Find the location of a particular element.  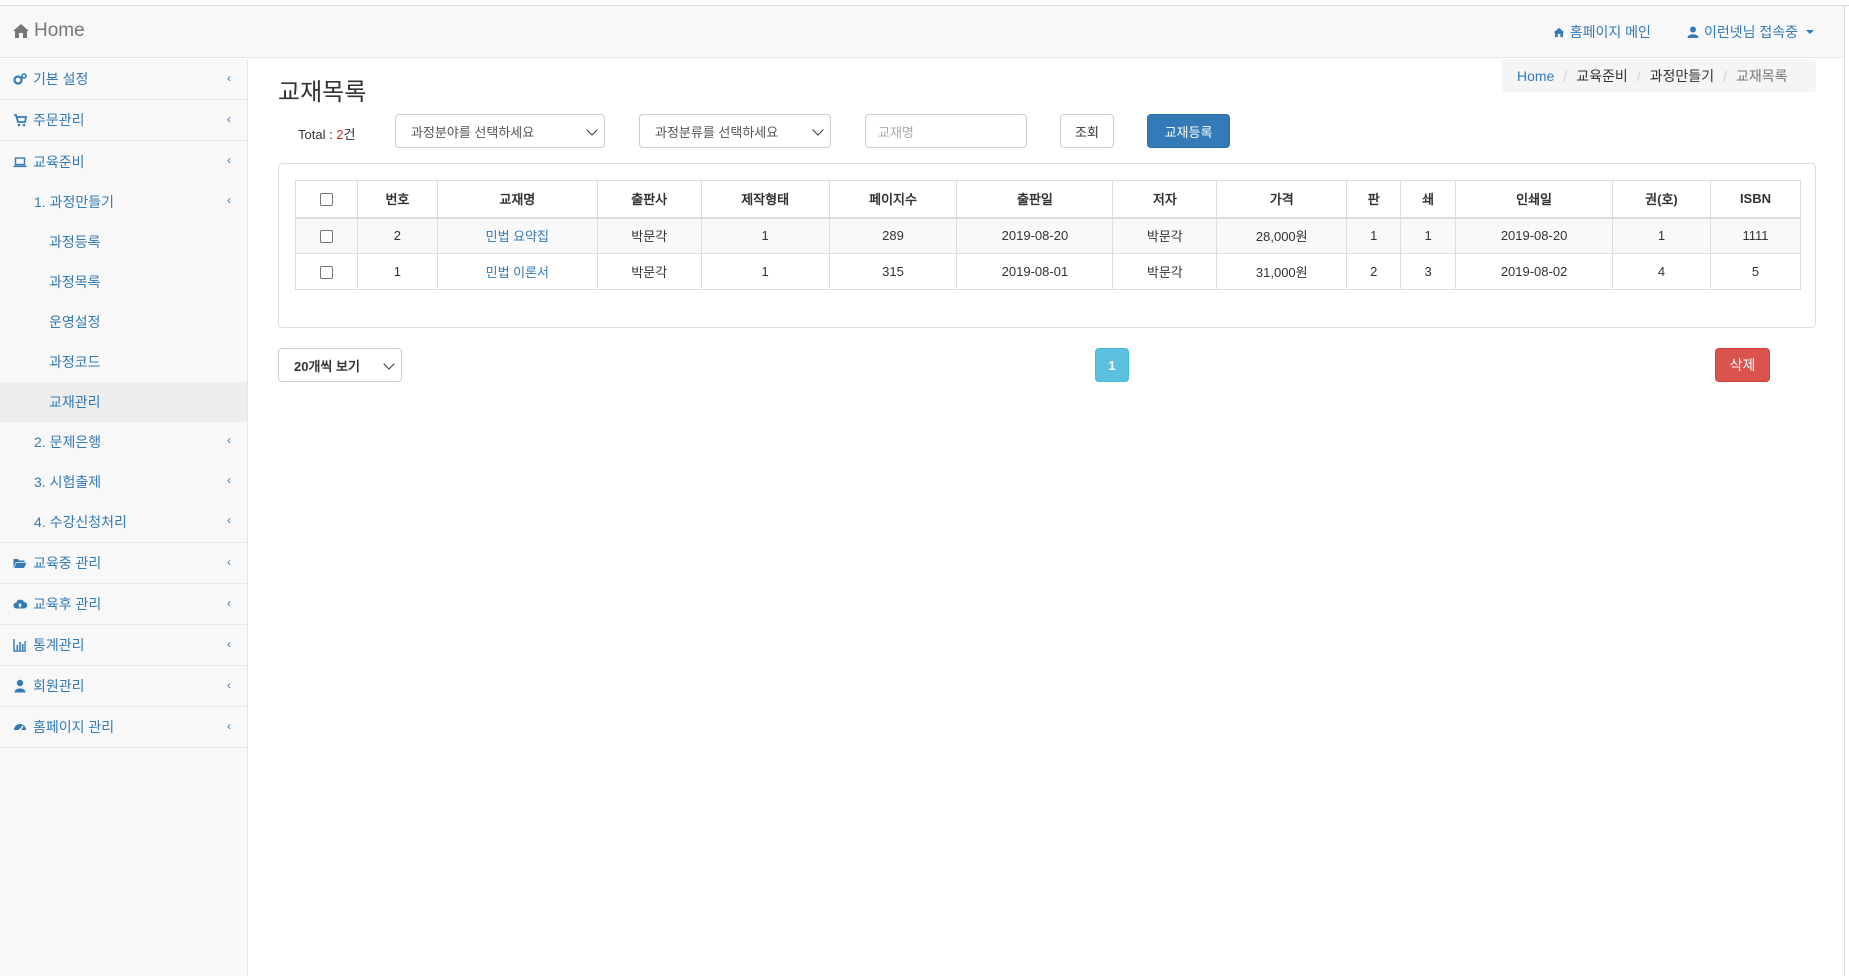

laptop-icon is located at coordinates (20, 161).